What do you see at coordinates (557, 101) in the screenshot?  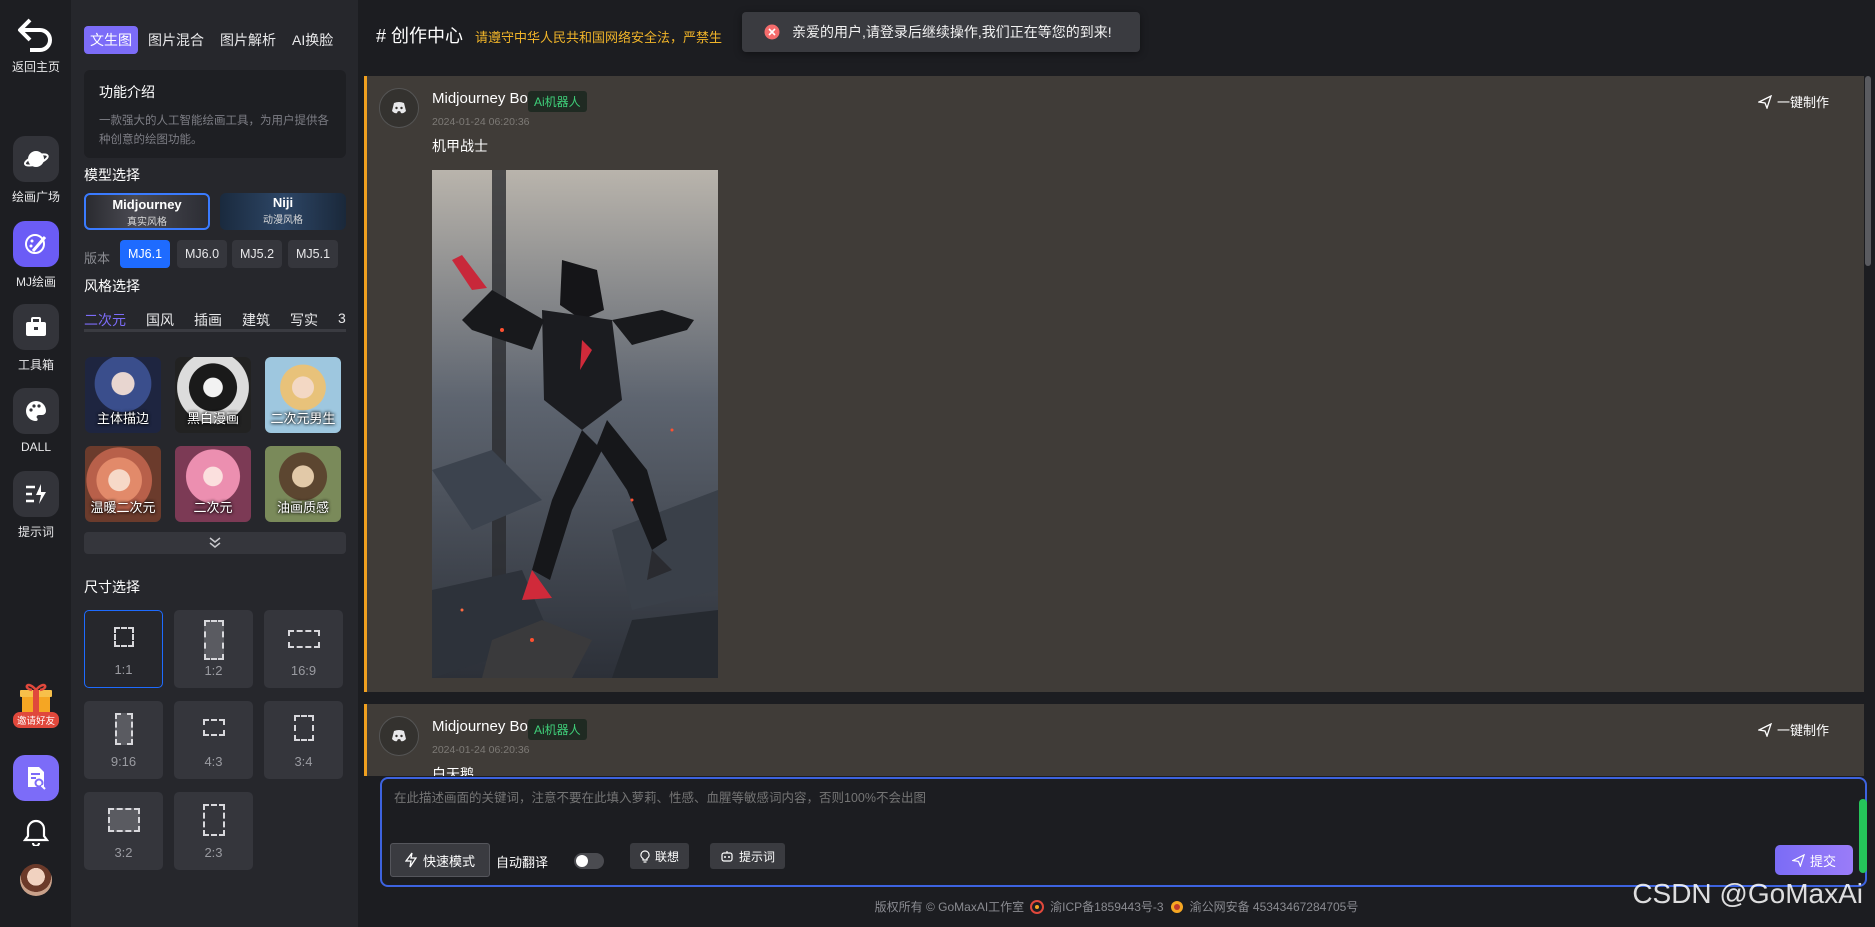 I see `bot-tag: Ai机器人` at bounding box center [557, 101].